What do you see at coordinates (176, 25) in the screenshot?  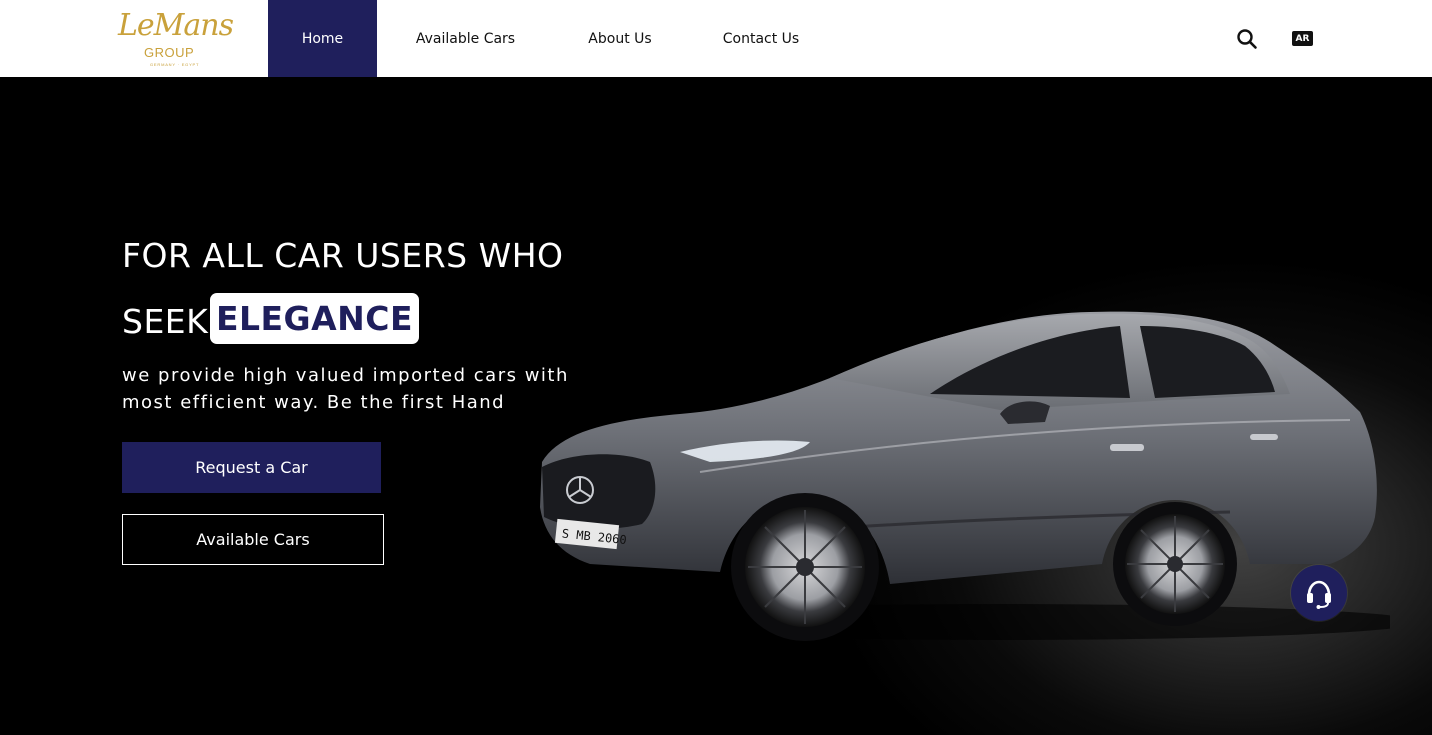 I see `logo-script-text: LeMans` at bounding box center [176, 25].